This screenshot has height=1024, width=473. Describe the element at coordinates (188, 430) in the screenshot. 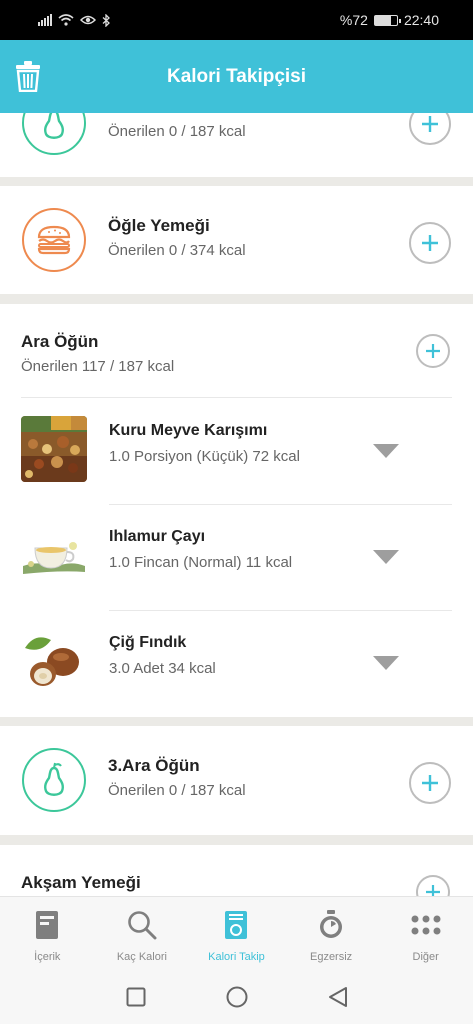

I see `food-name: Kuru Meyve Karışımı` at that location.